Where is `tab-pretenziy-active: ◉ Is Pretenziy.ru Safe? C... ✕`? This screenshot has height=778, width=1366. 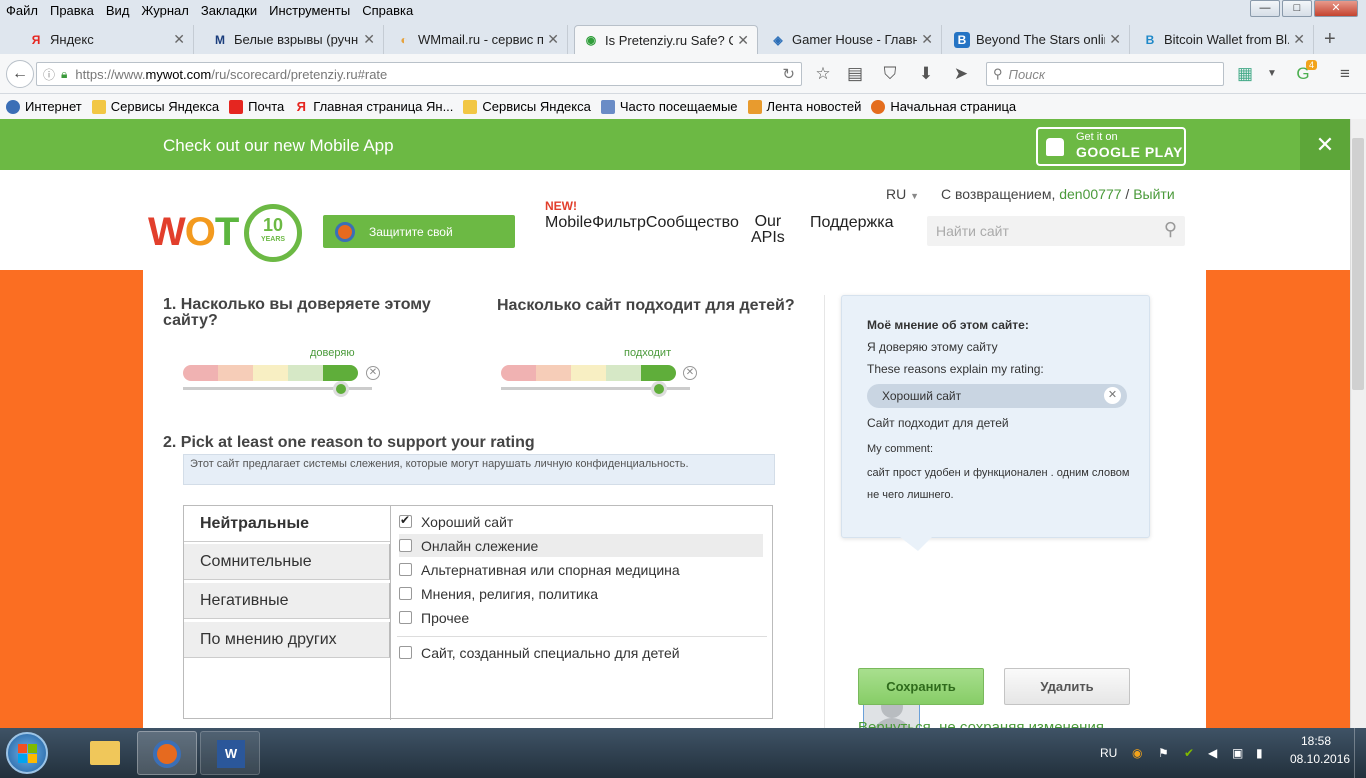 tab-pretenziy-active: ◉ Is Pretenziy.ru Safe? C... ✕ is located at coordinates (666, 39).